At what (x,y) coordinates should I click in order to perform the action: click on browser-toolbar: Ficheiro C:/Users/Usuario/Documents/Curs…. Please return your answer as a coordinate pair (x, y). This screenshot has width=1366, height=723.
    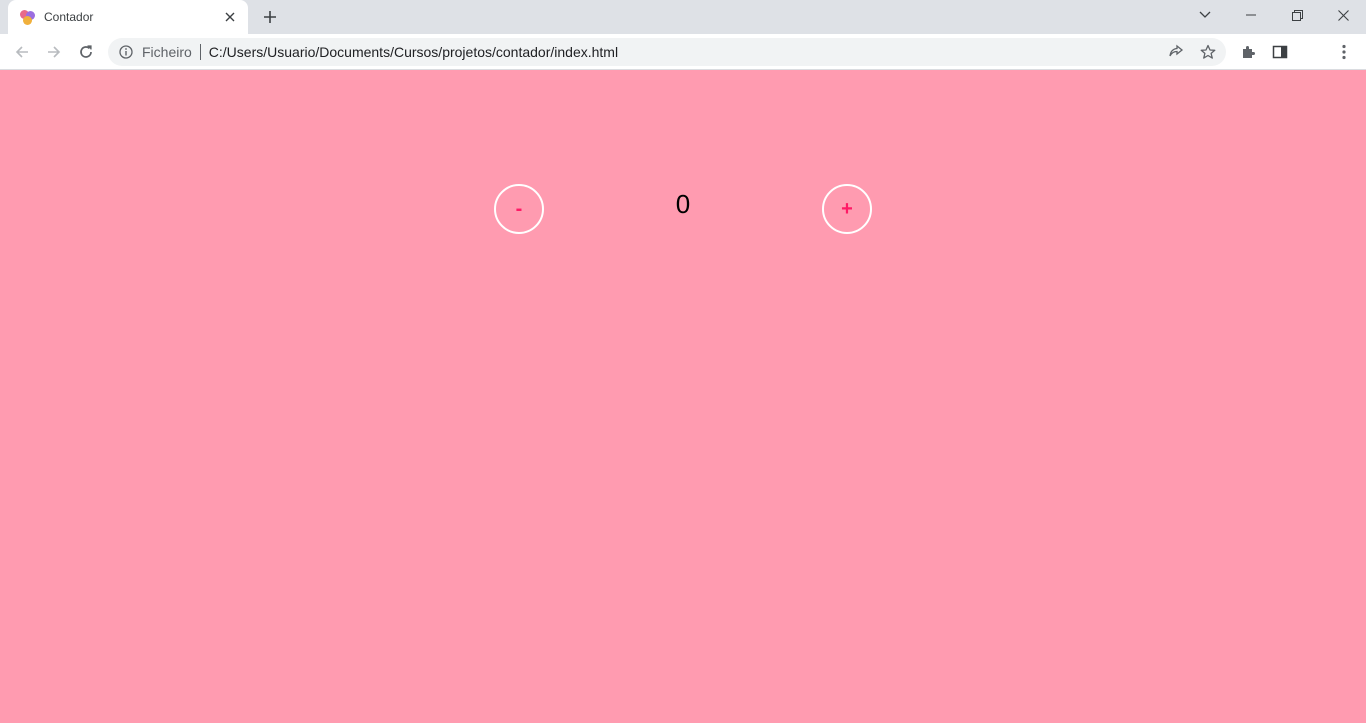
    Looking at the image, I should click on (683, 52).